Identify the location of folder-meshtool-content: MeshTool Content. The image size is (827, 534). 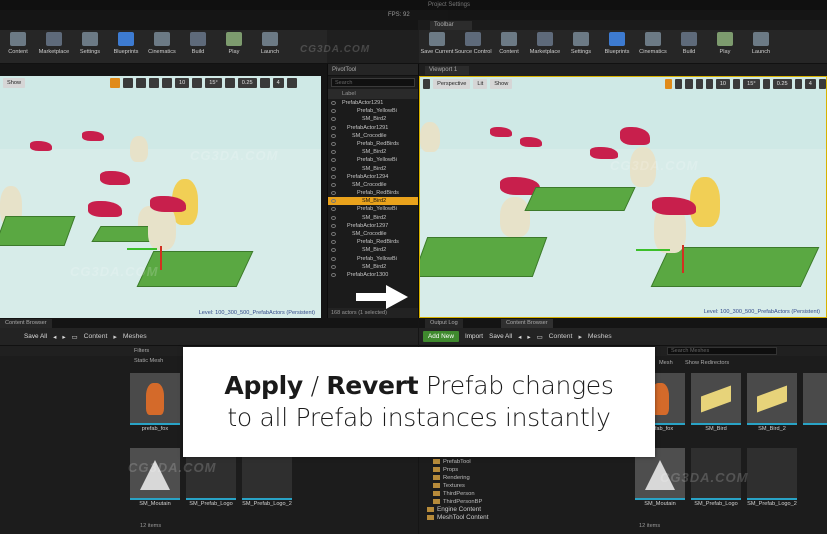
(458, 518).